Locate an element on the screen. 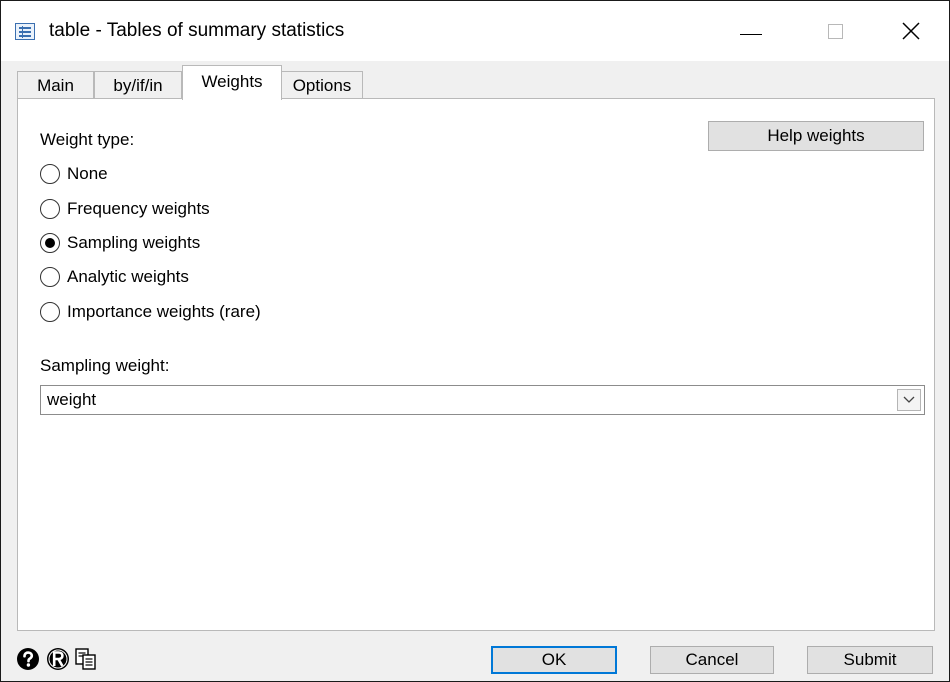  radio-frequency-weights-label: Frequency weights is located at coordinates (138, 208).